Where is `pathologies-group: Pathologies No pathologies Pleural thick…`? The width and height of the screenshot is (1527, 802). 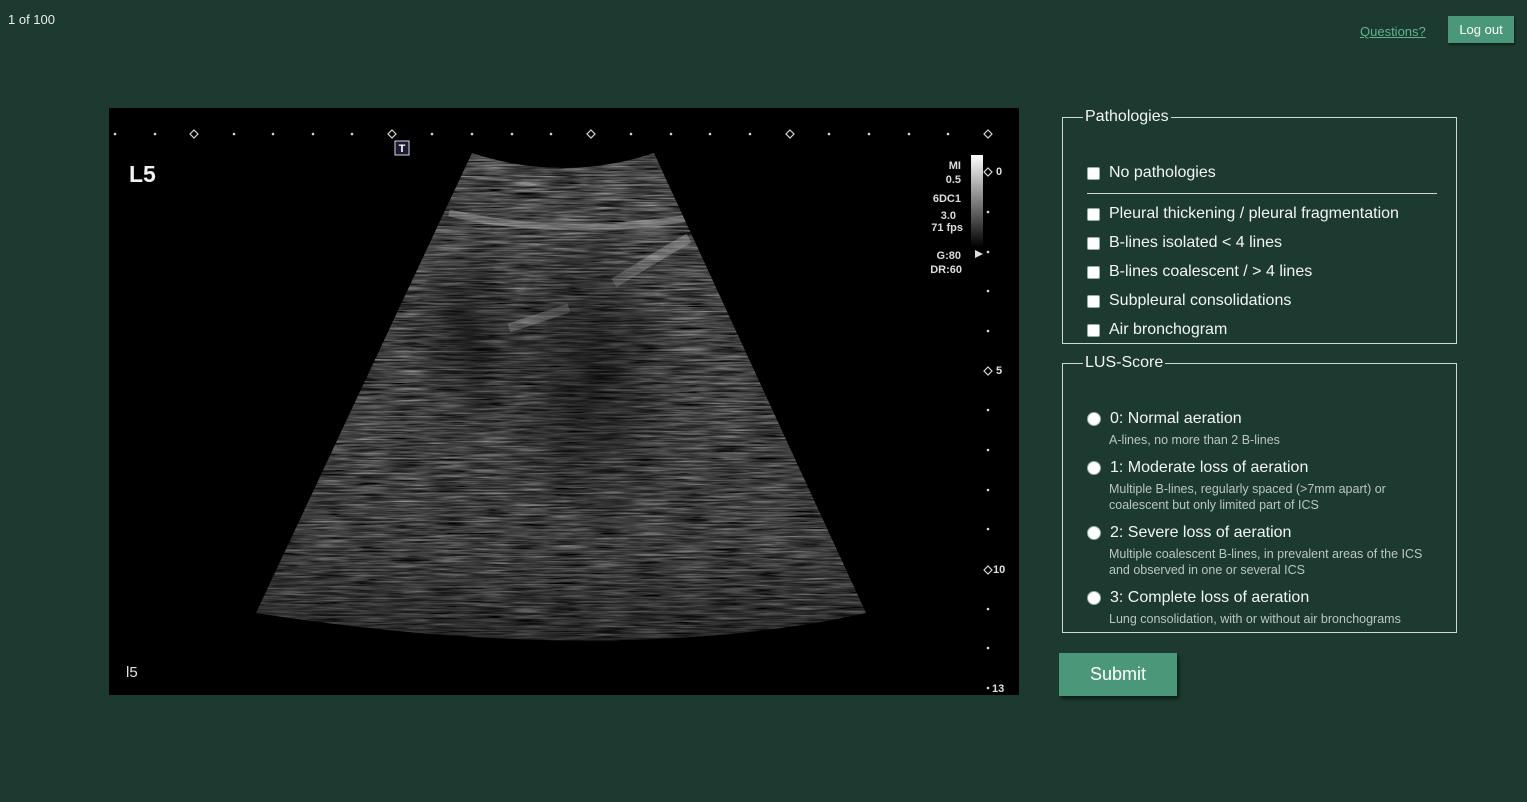
pathologies-group: Pathologies No pathologies Pleural thick… is located at coordinates (1259, 226).